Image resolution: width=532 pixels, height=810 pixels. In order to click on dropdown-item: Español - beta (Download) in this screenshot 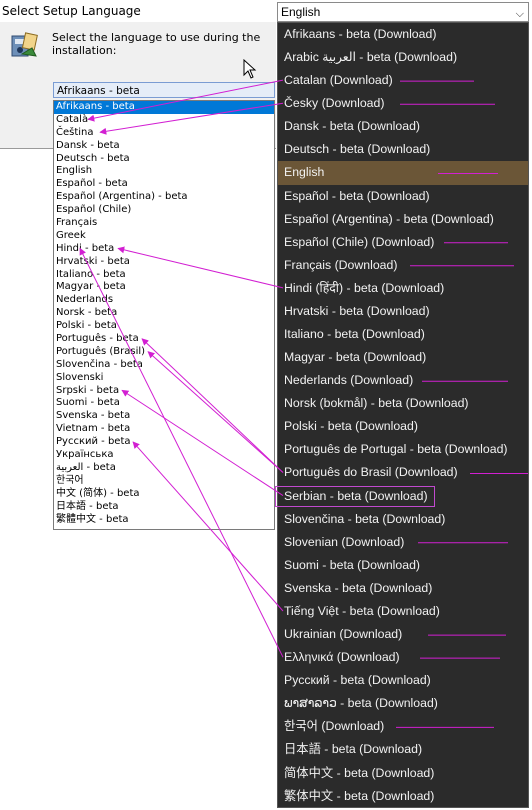, I will do `click(403, 196)`.